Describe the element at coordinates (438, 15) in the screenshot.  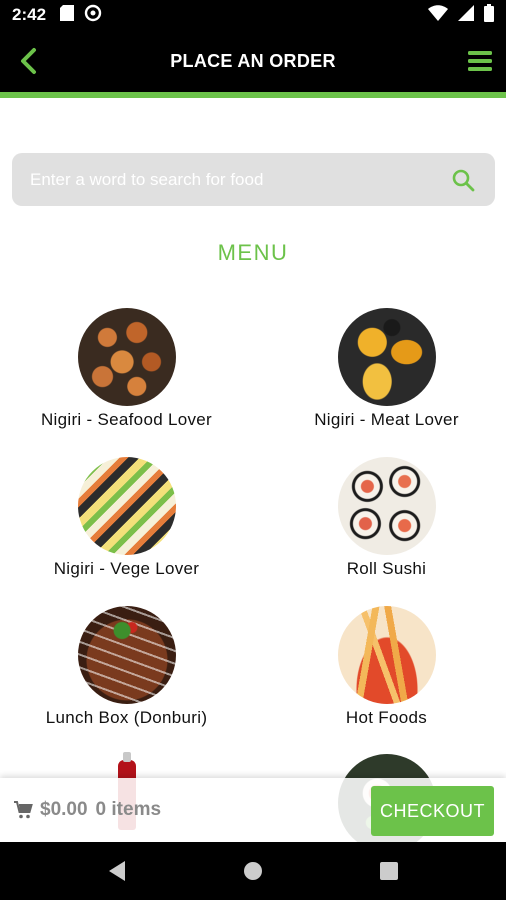
I see `wifi-icon` at that location.